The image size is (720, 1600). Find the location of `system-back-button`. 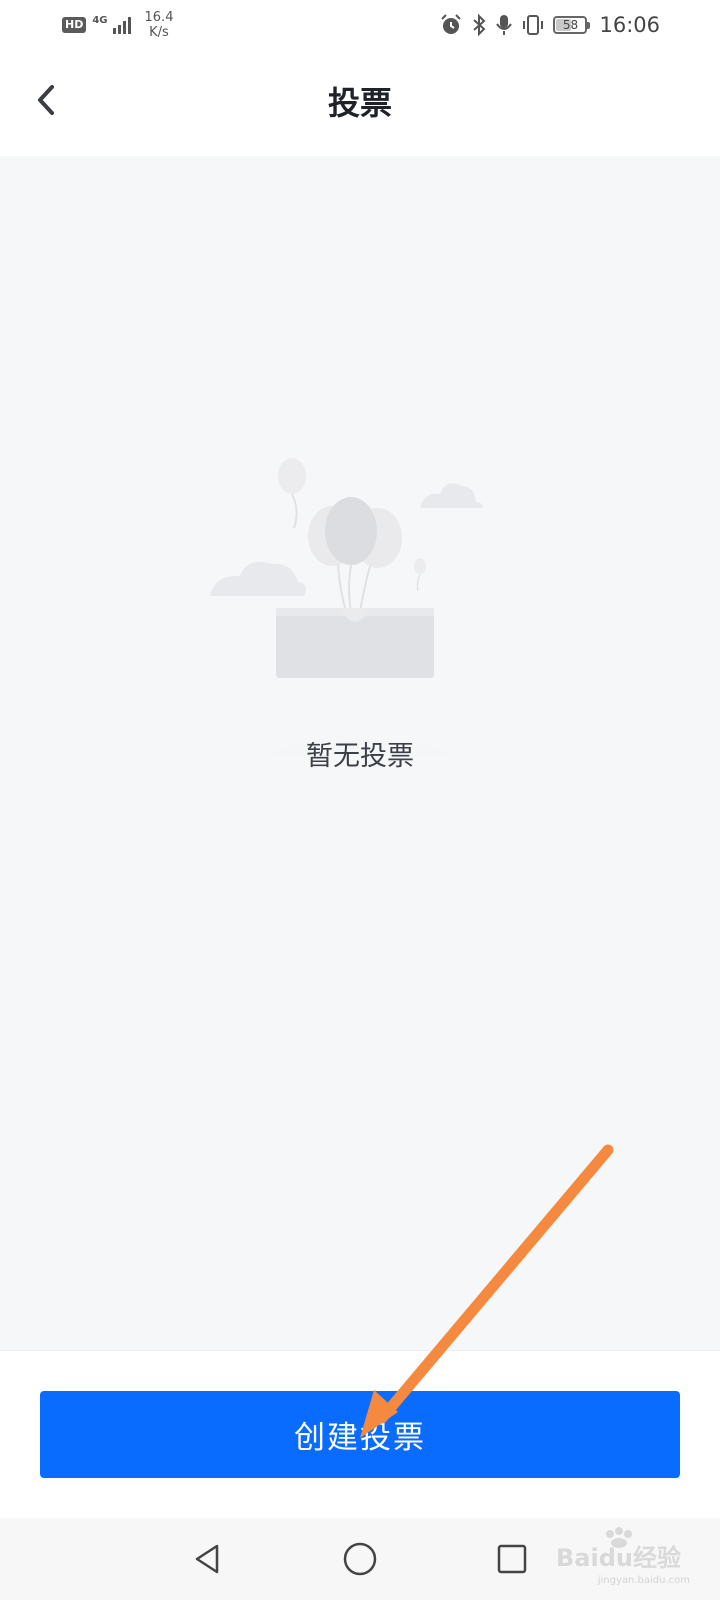

system-back-button is located at coordinates (208, 1559).